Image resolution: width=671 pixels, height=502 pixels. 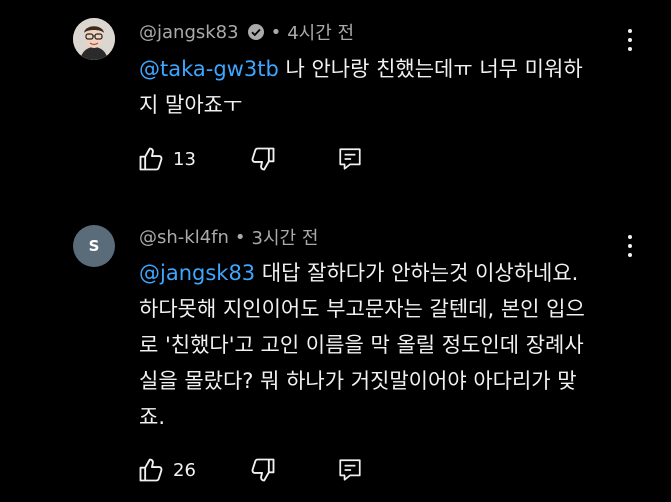 I want to click on comment-meta: @sh-kl4fn • 3시간 전, so click(x=229, y=237).